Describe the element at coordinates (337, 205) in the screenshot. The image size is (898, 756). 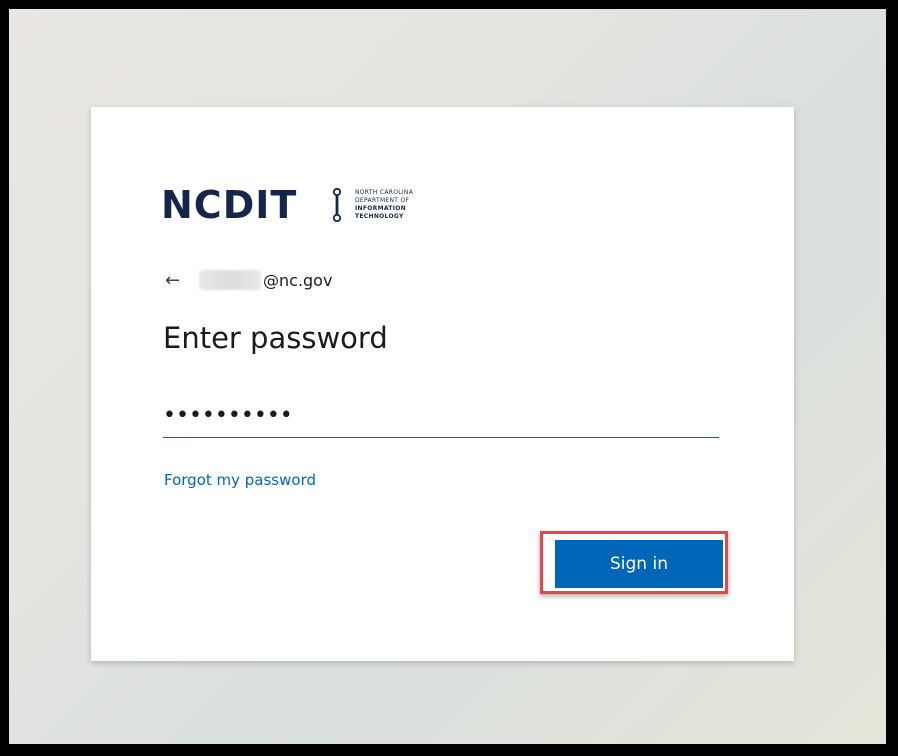
I see `logo-divider-icon` at that location.